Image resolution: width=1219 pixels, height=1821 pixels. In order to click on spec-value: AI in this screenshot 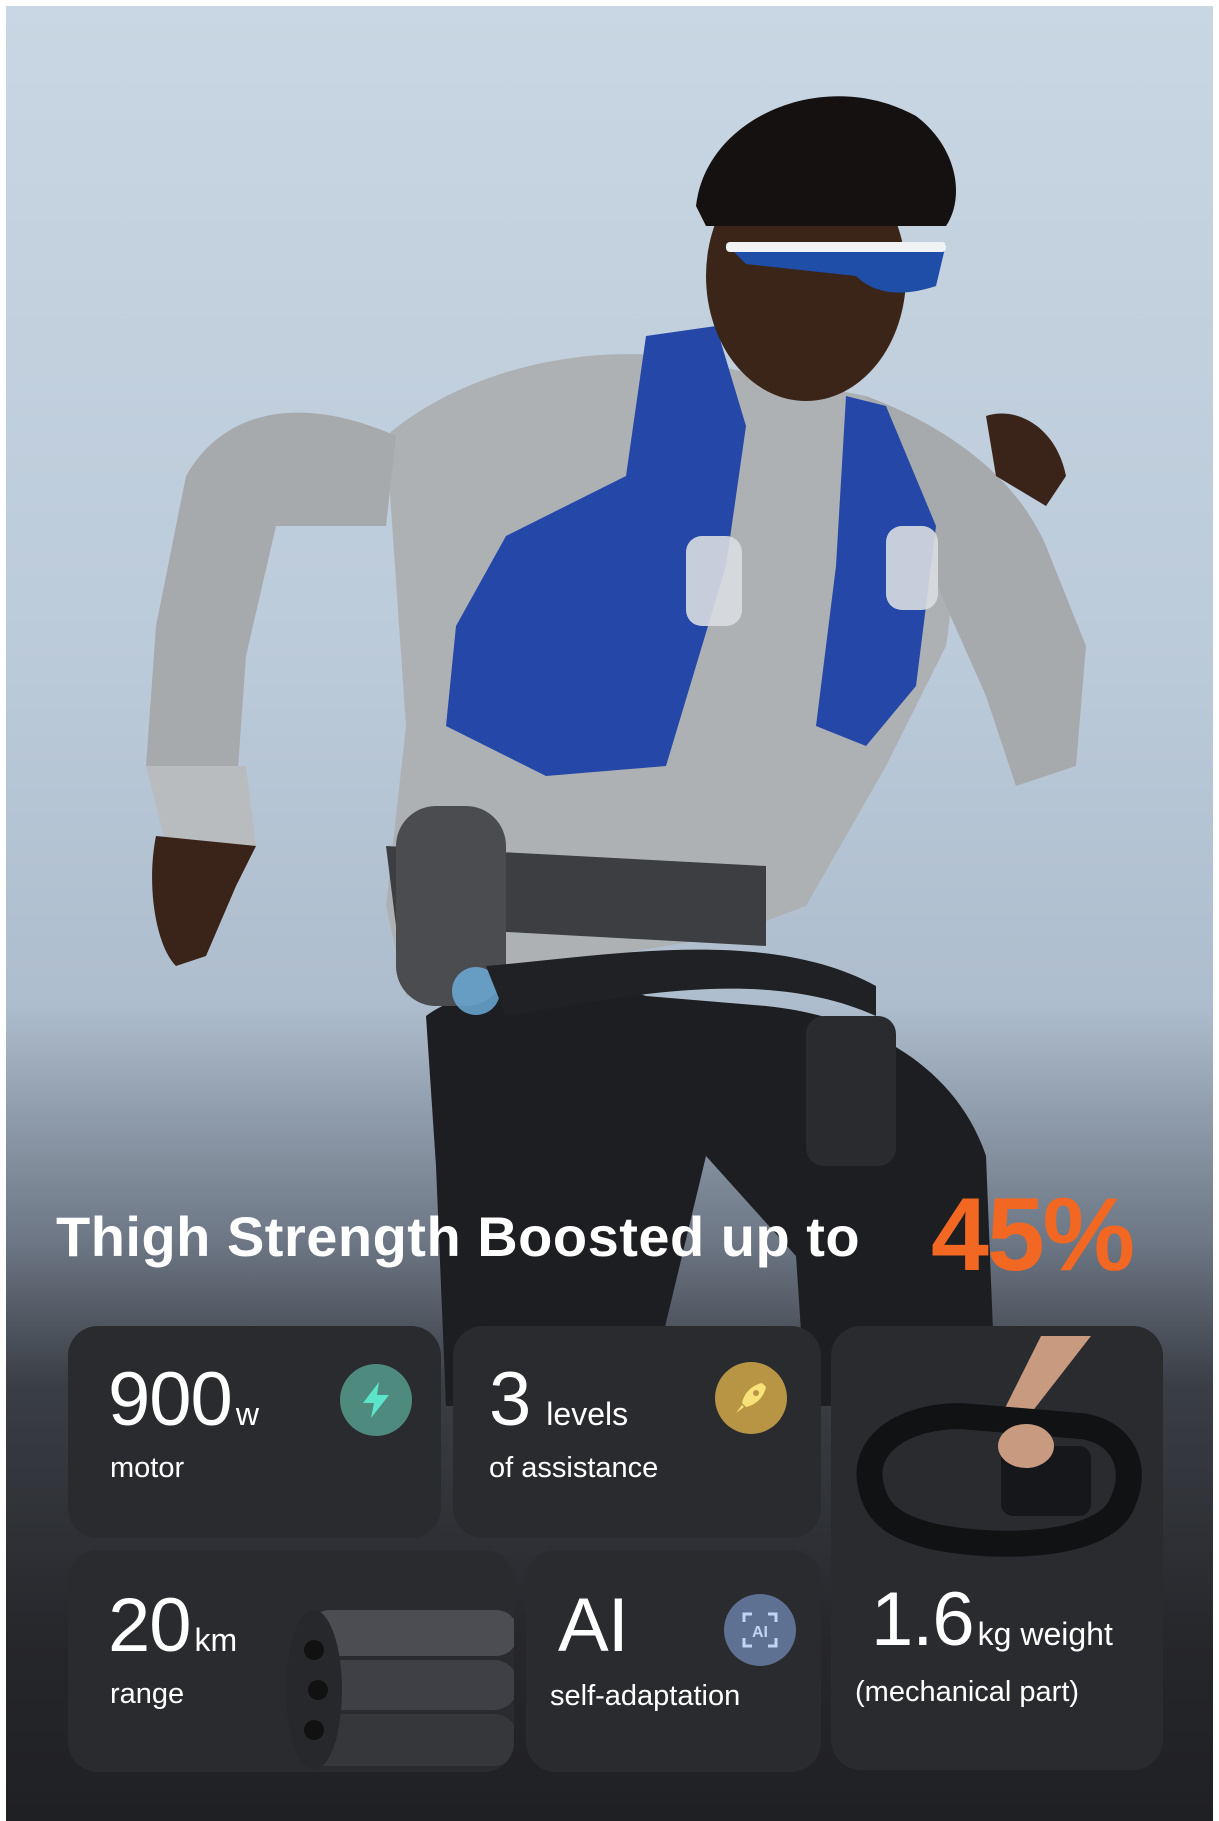, I will do `click(593, 1625)`.